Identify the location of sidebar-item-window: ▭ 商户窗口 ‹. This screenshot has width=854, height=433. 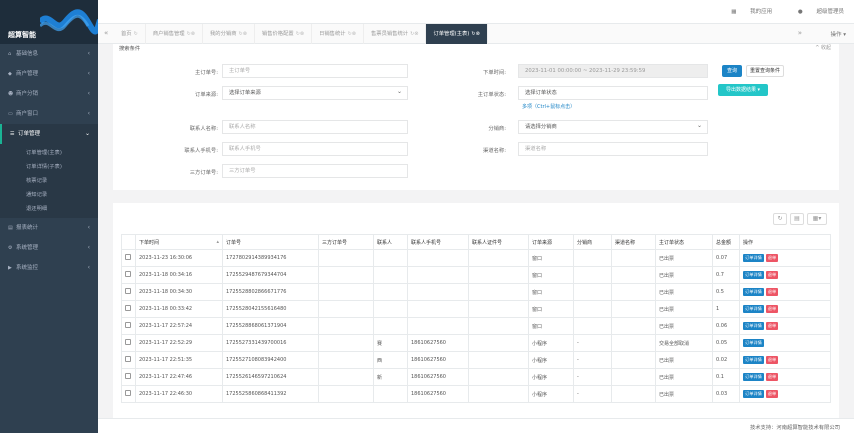
(49, 114).